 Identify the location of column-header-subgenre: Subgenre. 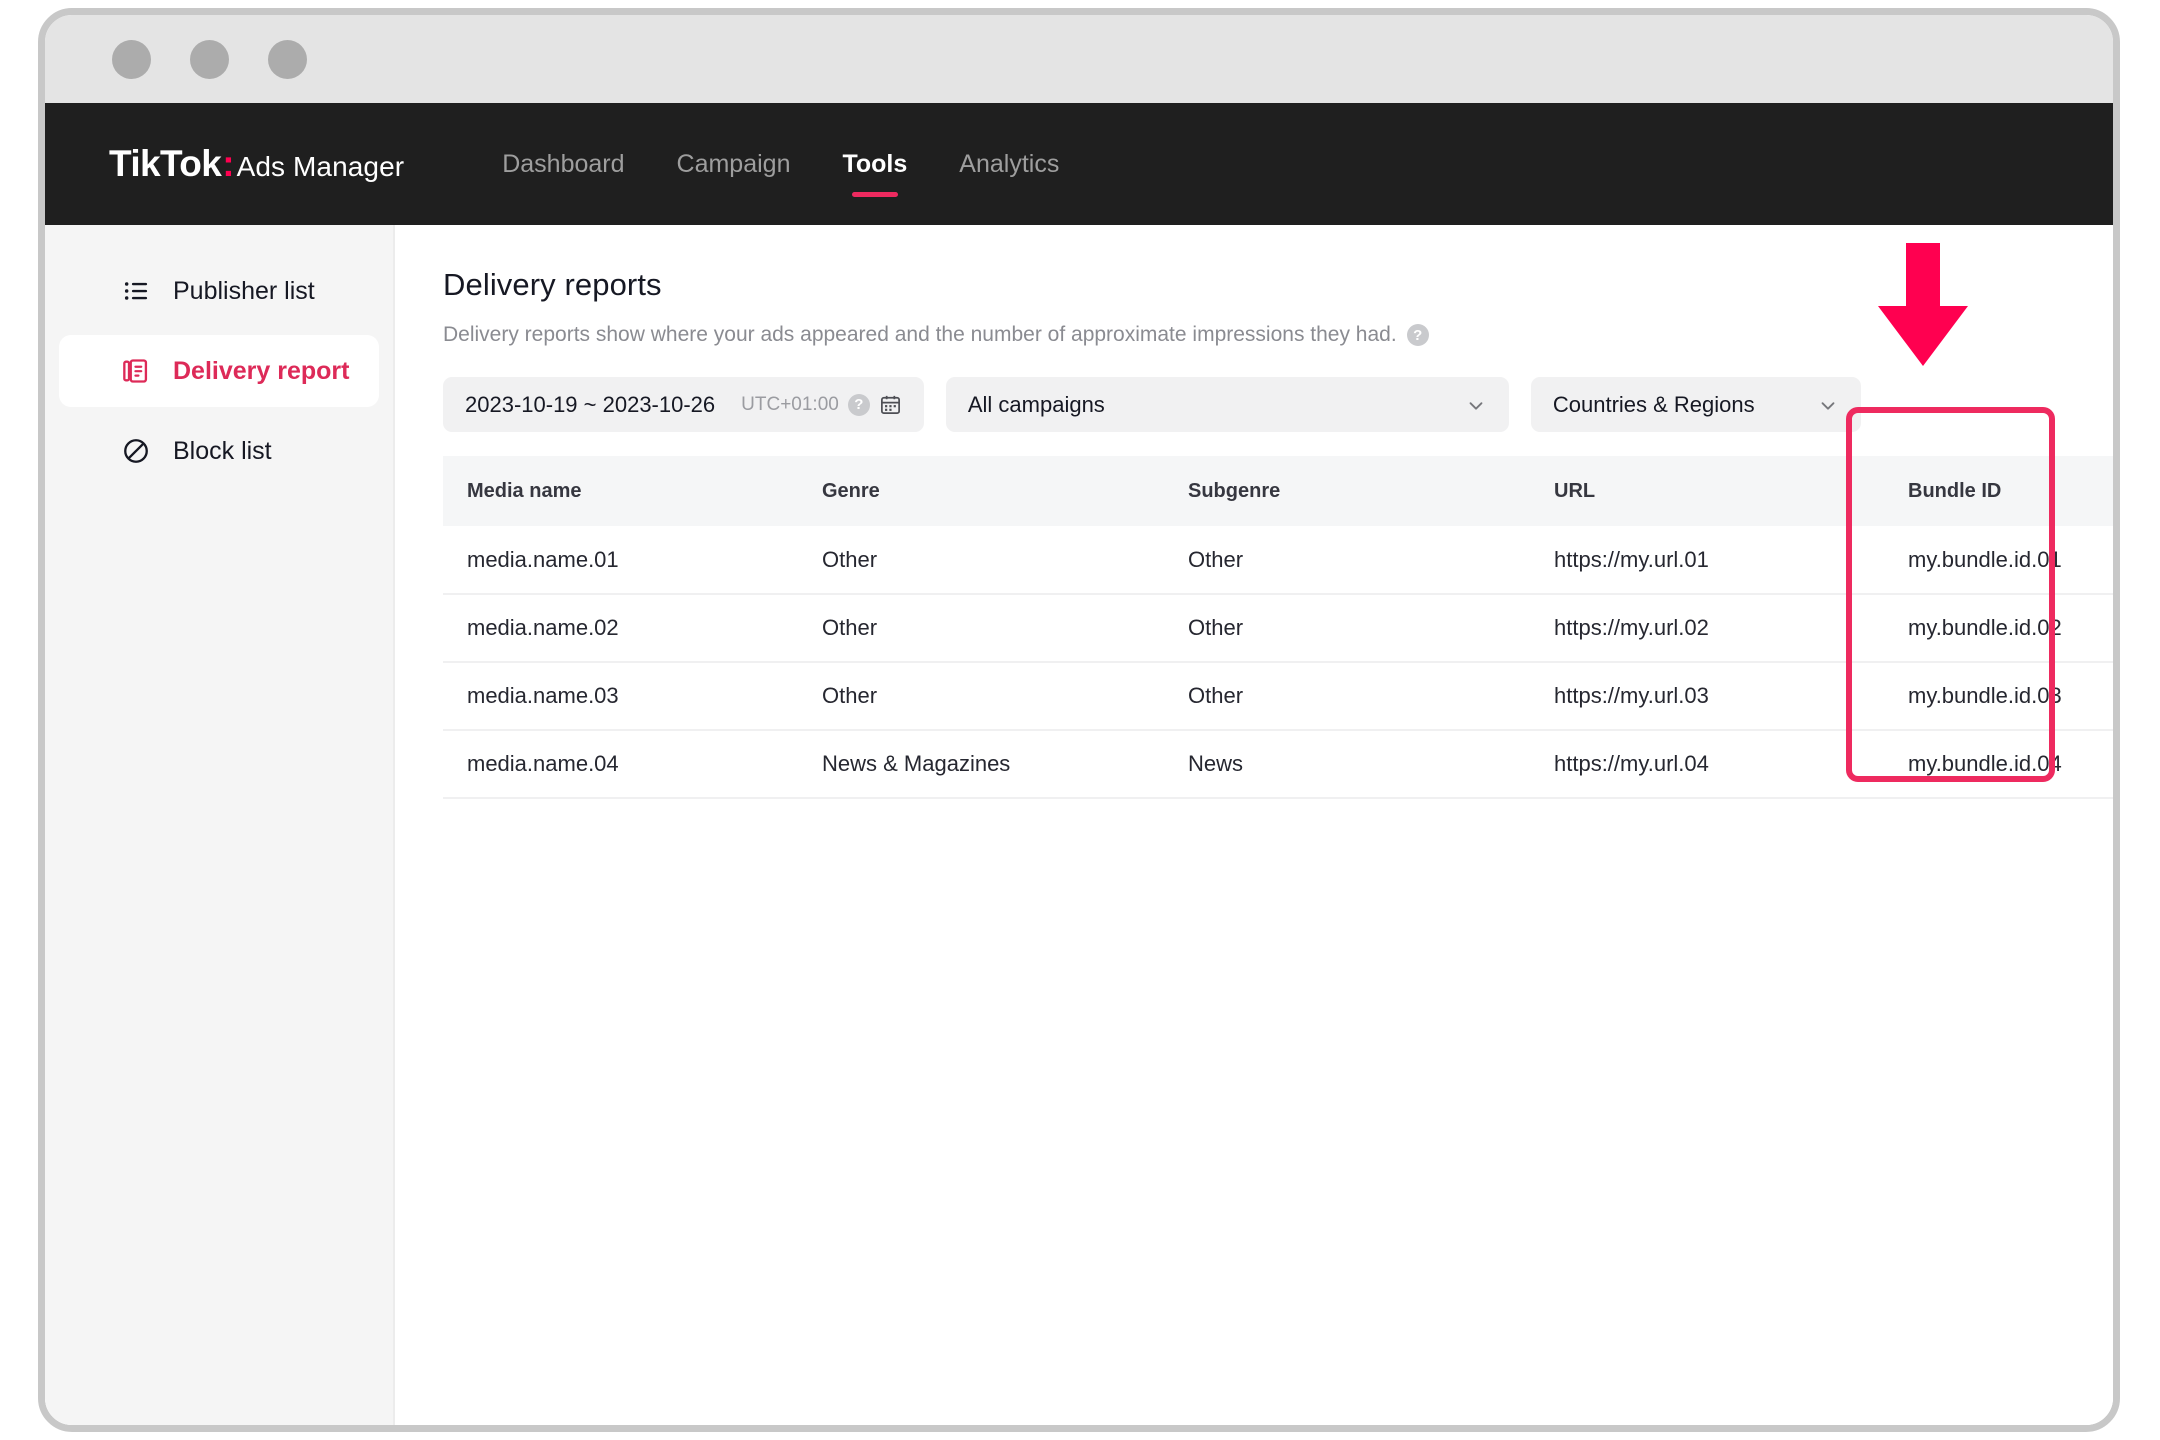
(1347, 491).